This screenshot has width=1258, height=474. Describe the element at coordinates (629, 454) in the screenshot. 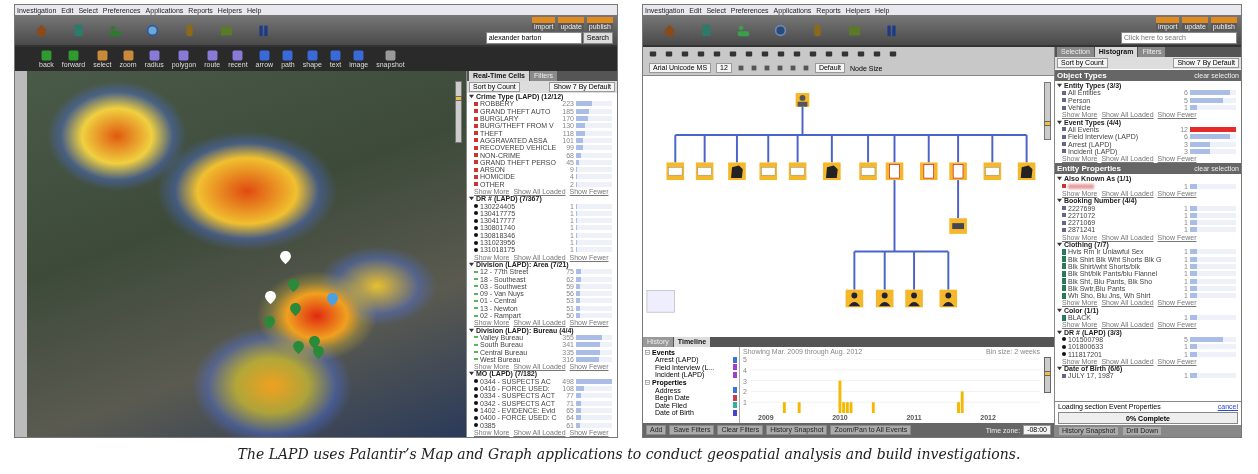

I see `figure-caption: The LAPD uses Palantir’s Map and Graph applications to conduct geospatial analysis and build investigations.` at that location.